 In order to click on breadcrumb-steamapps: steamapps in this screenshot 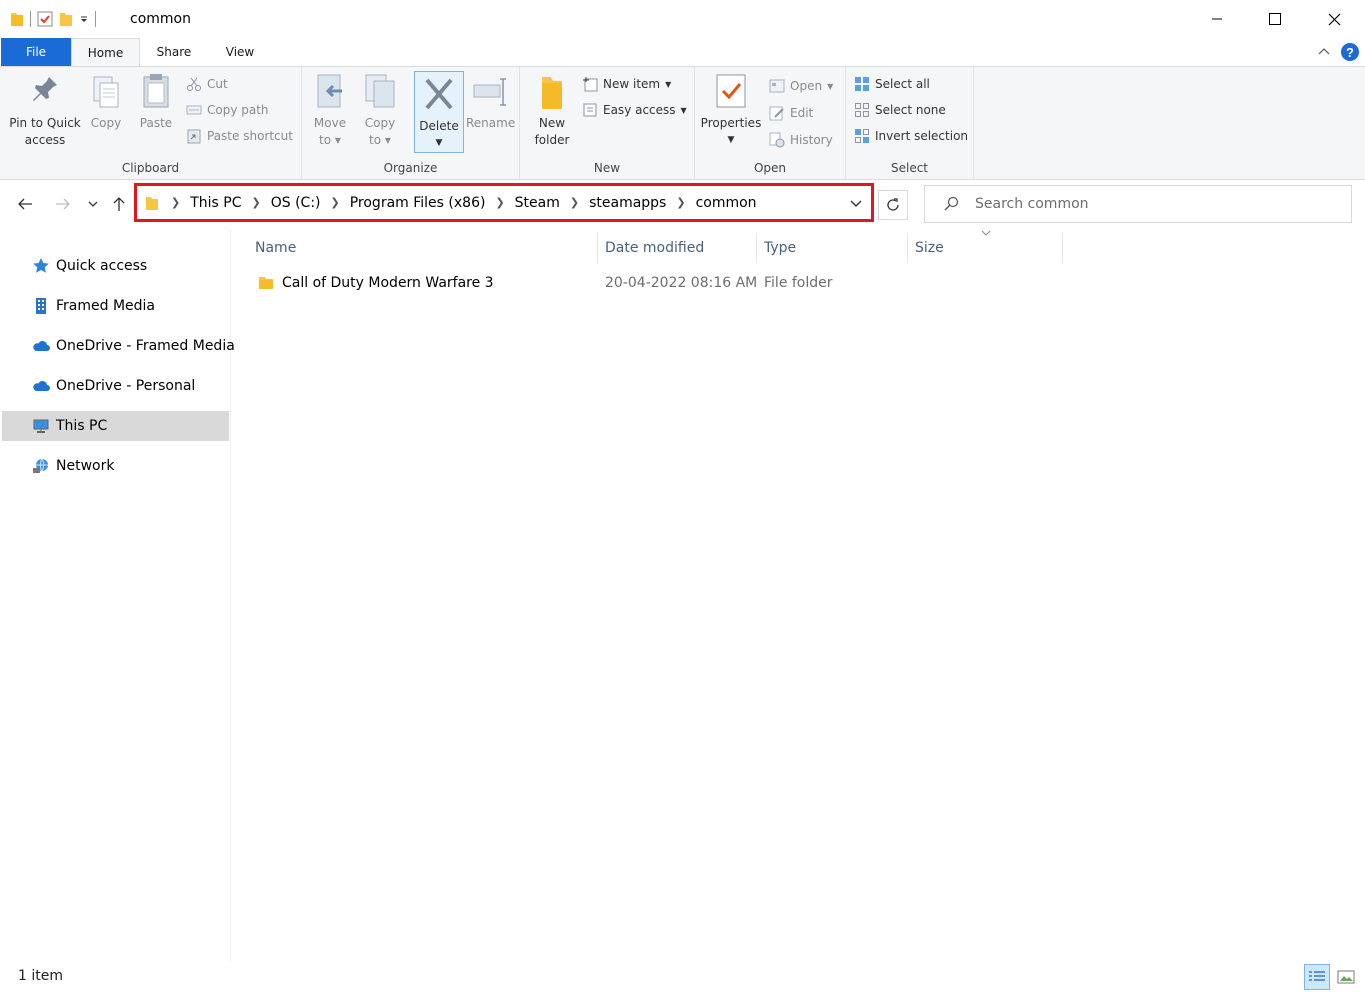, I will do `click(627, 203)`.